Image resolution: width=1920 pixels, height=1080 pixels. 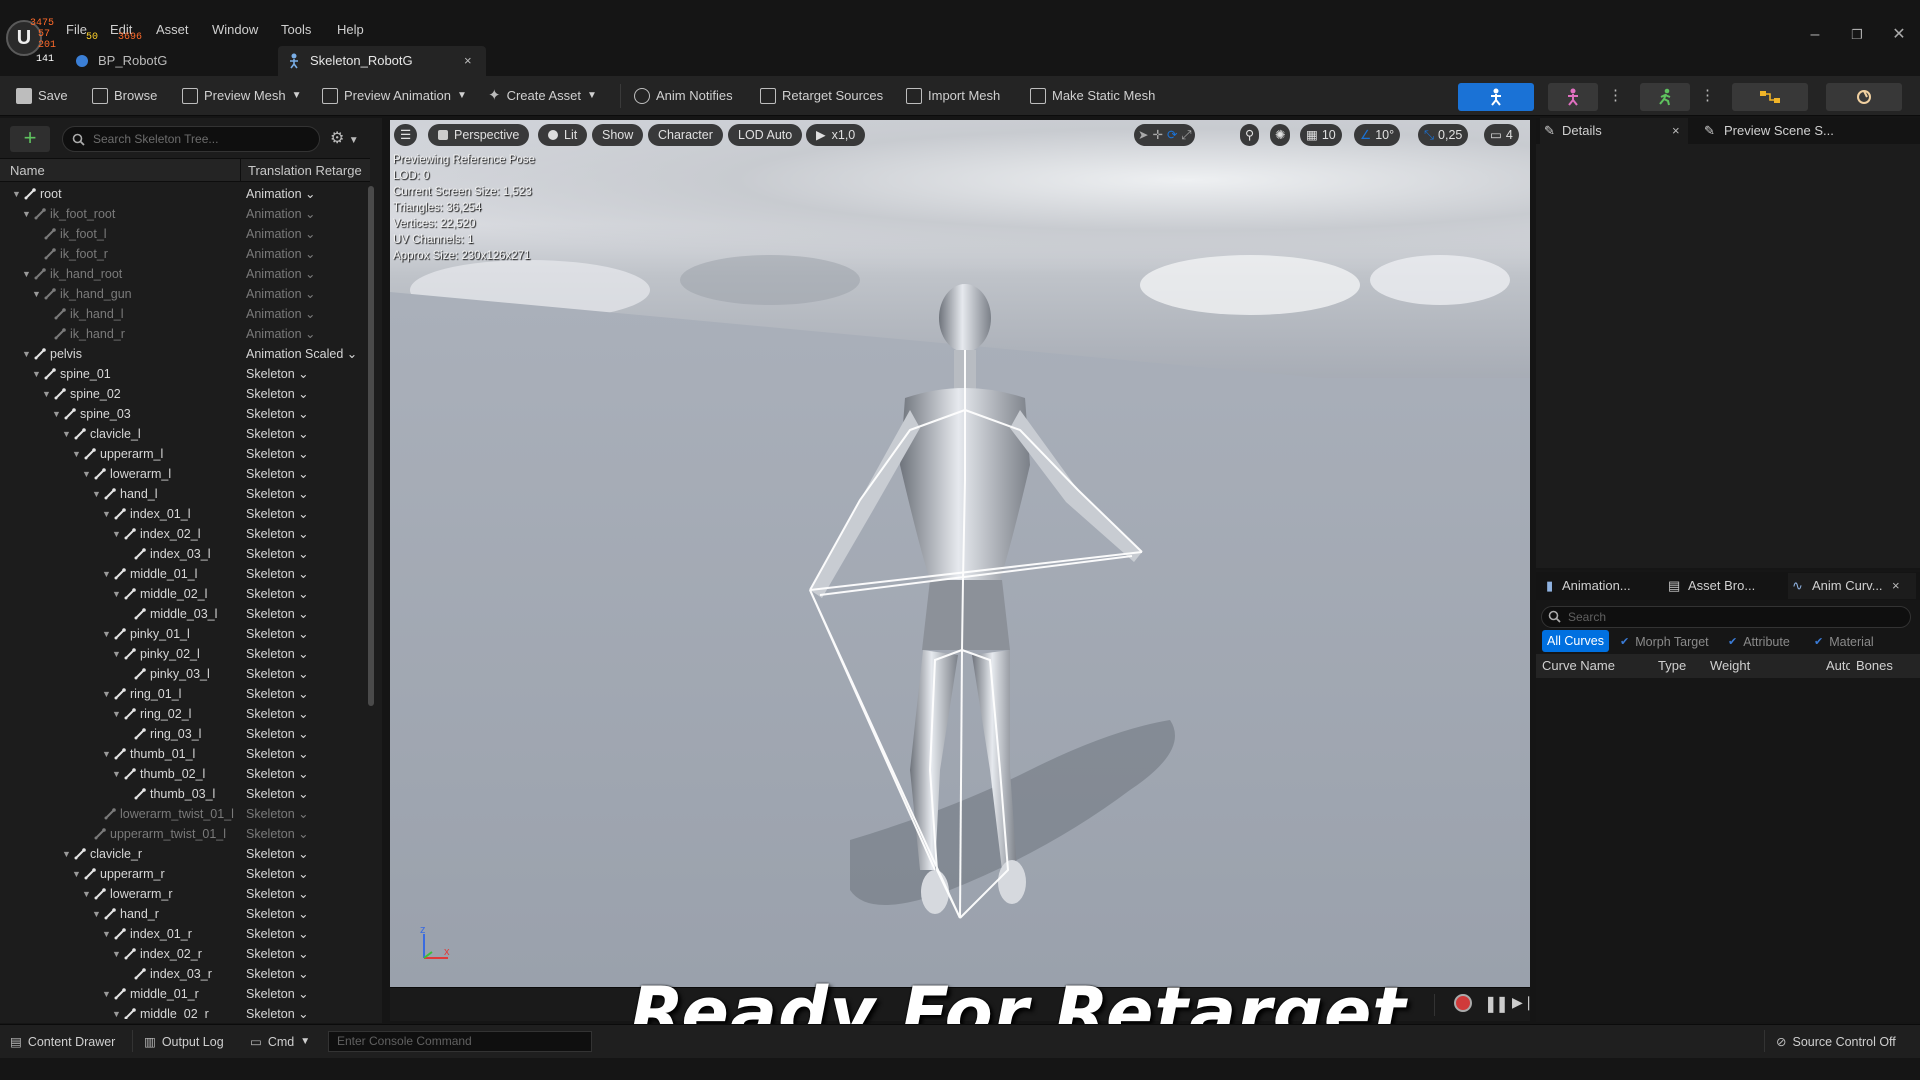 I want to click on bone-row-spine-03: ▼ spine_03 Skeleton ⌄, so click(x=184, y=414).